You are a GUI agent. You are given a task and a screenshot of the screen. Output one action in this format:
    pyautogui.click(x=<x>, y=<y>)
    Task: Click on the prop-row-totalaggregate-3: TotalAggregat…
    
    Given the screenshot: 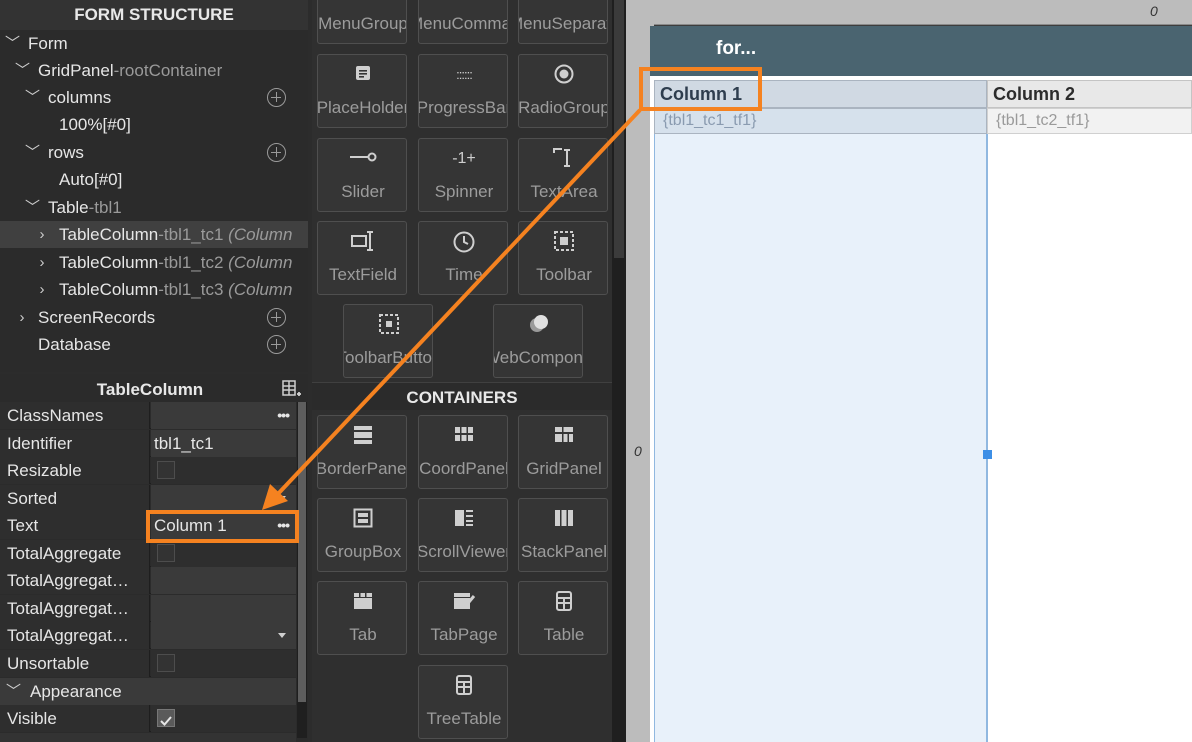 What is the action you would take?
    pyautogui.click(x=148, y=608)
    